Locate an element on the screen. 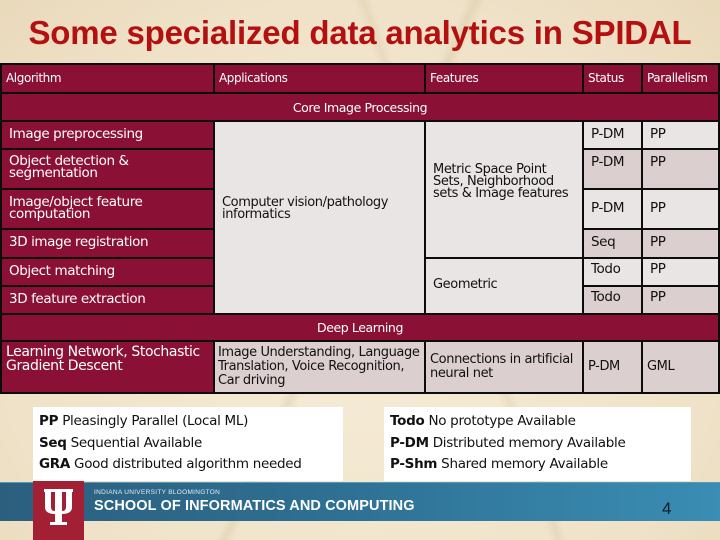 This screenshot has height=540, width=720. parallelism-cell: GML is located at coordinates (680, 367).